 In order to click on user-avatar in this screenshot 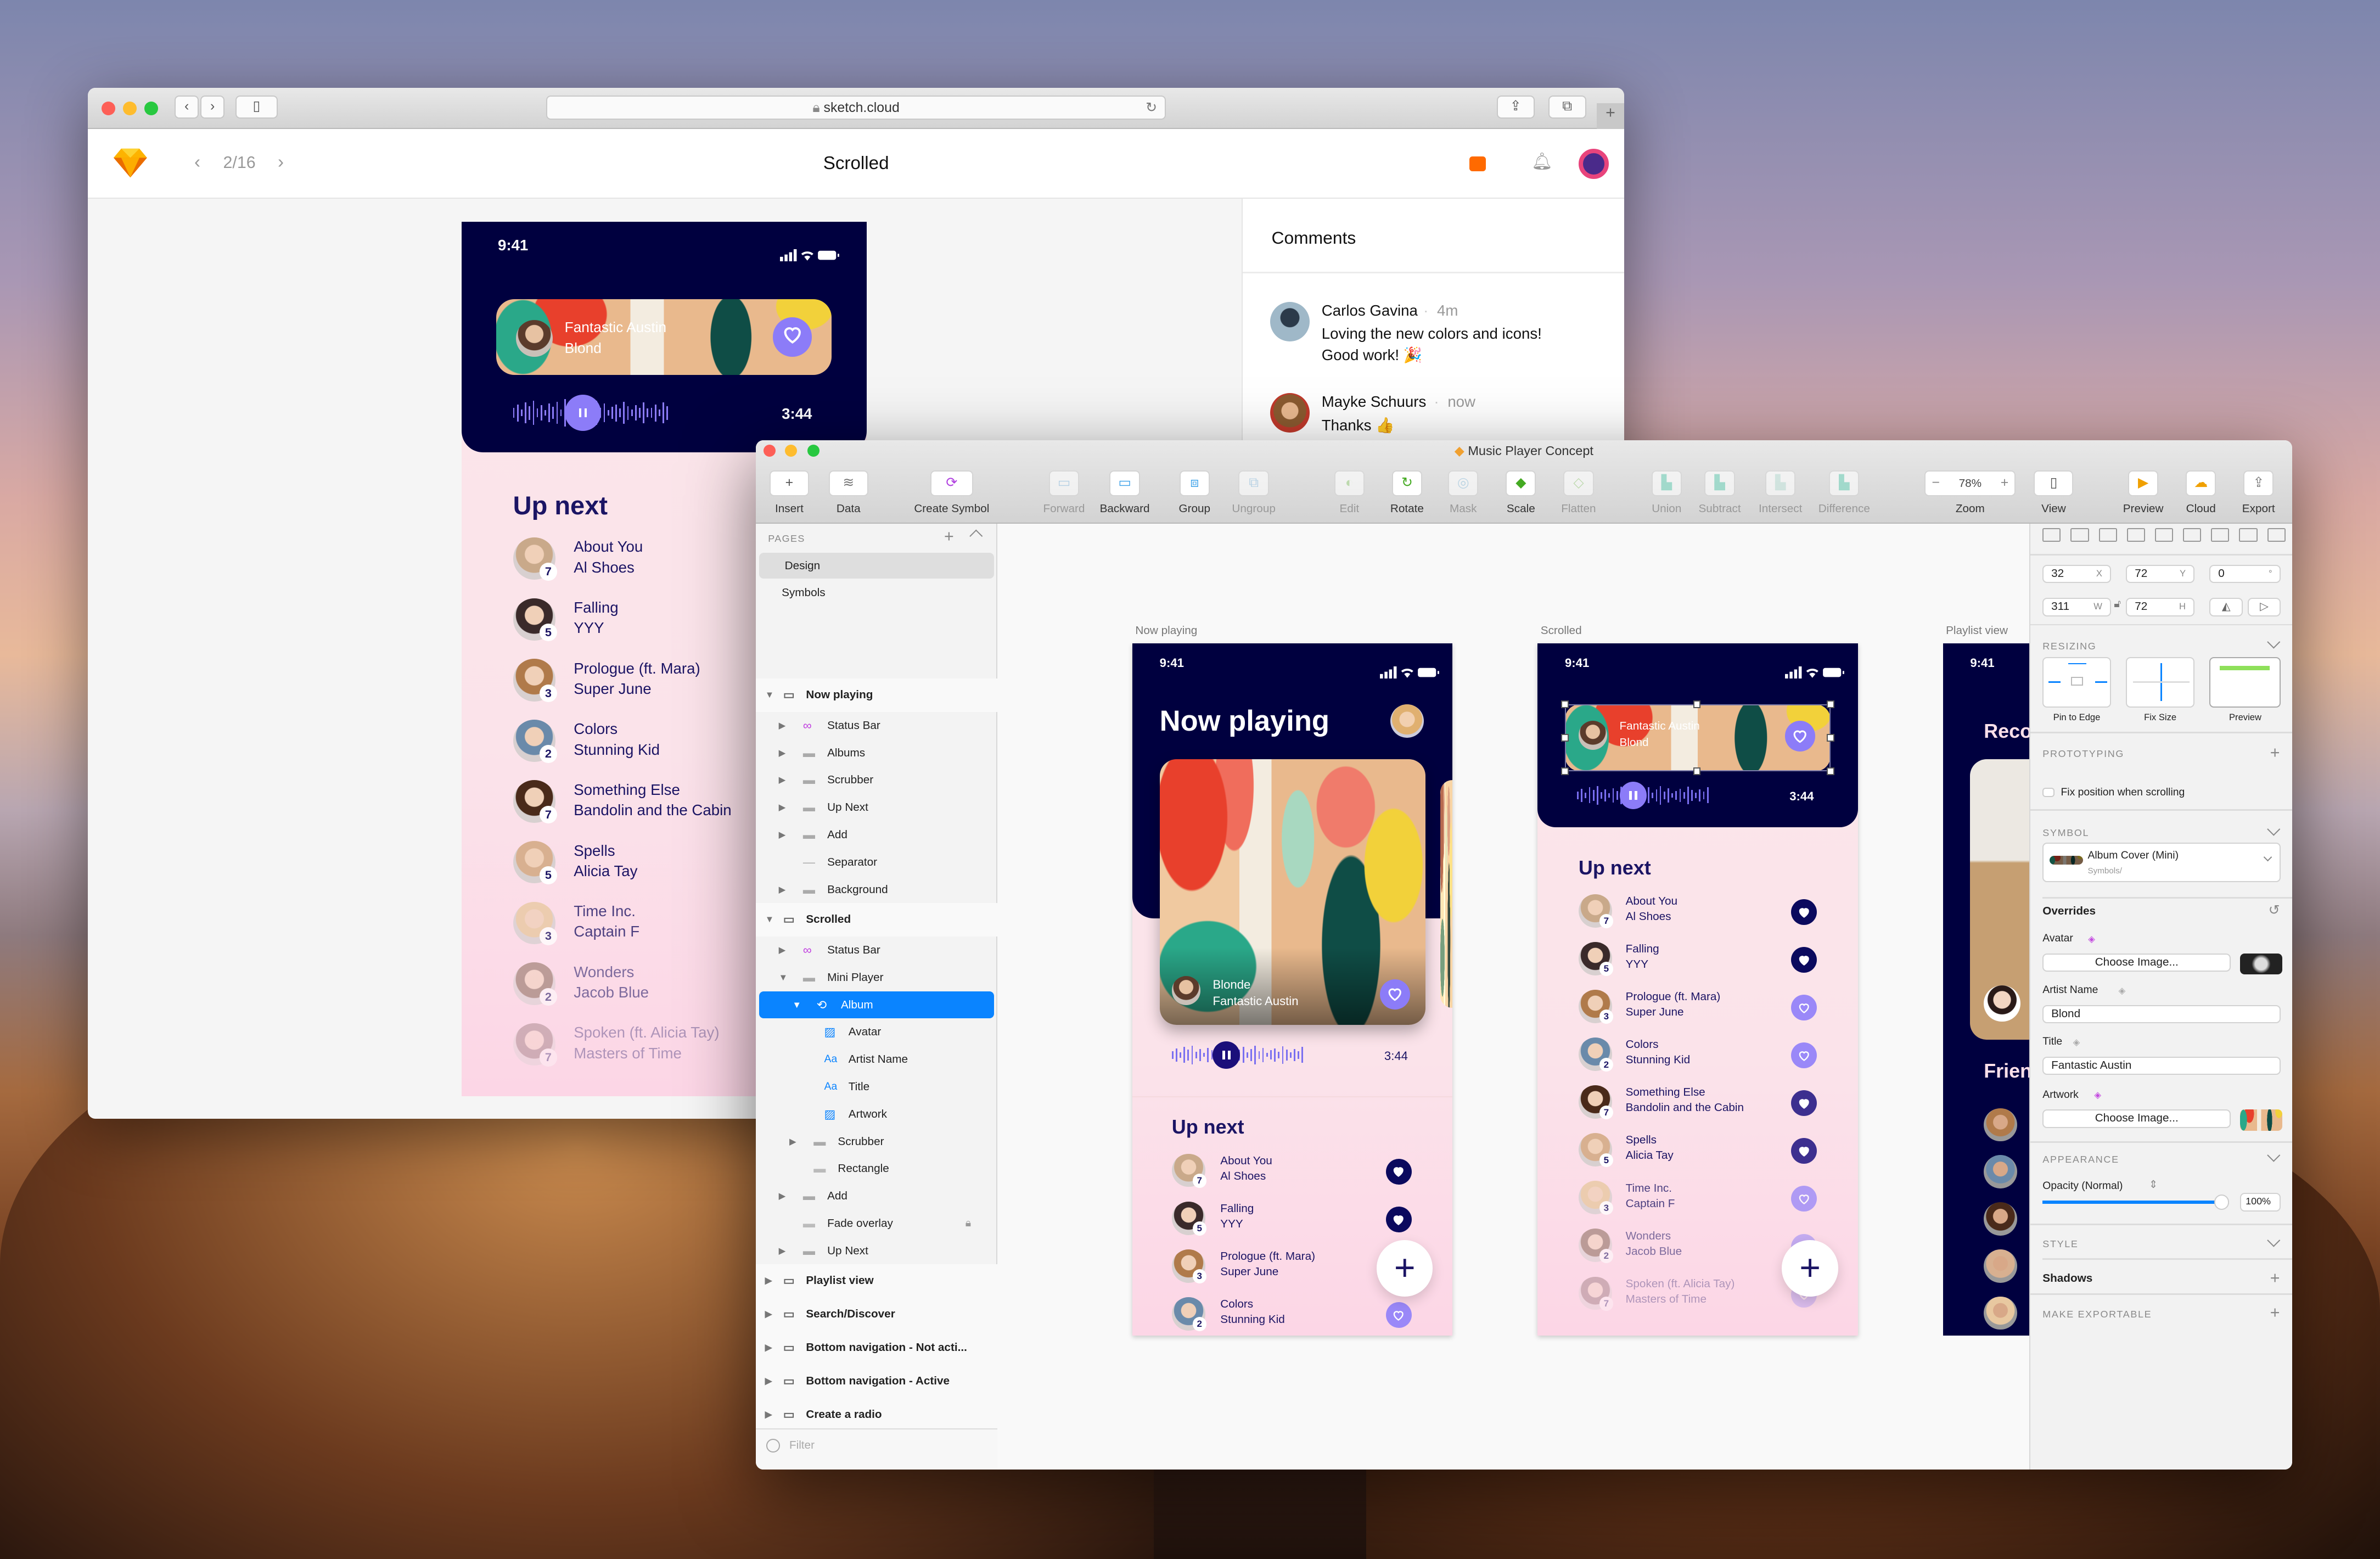, I will do `click(1593, 164)`.